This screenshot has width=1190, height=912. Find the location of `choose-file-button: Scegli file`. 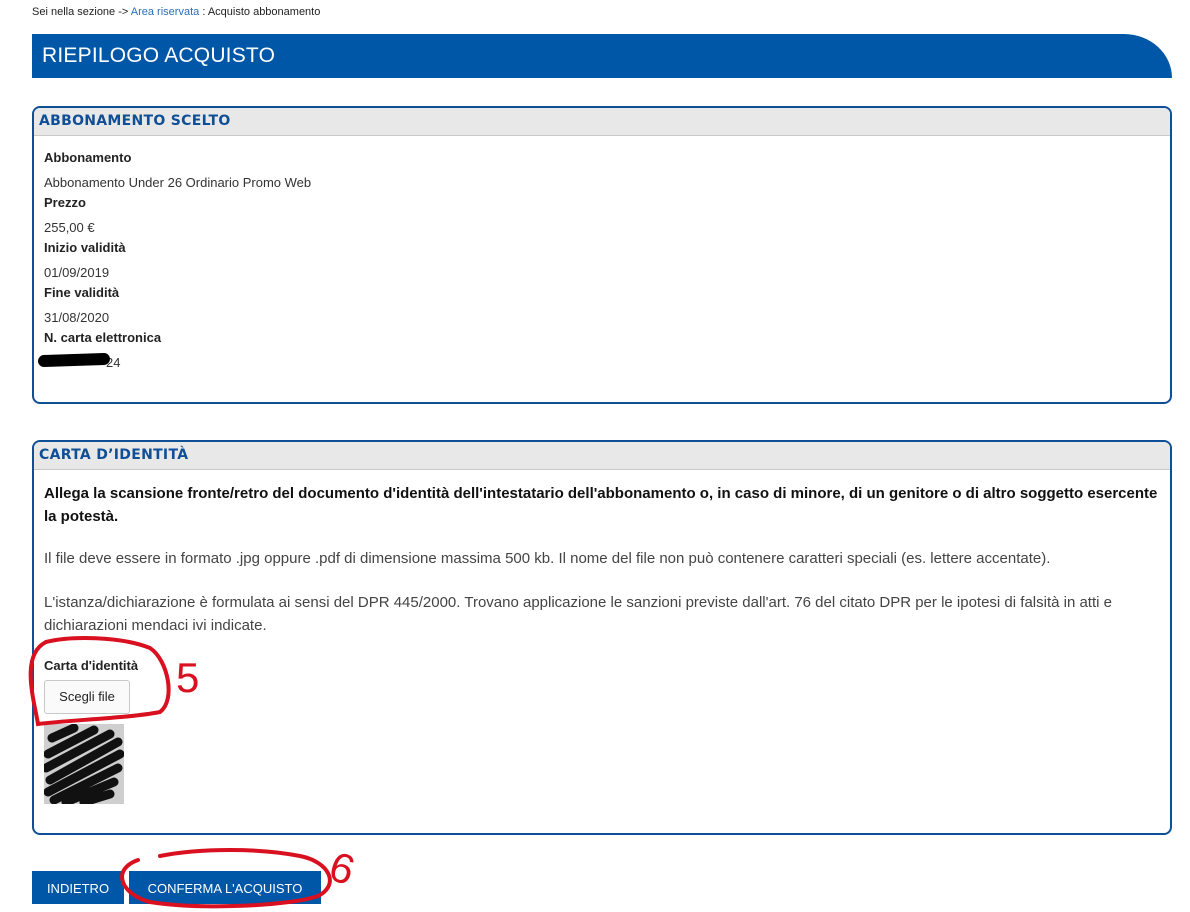

choose-file-button: Scegli file is located at coordinates (87, 697).